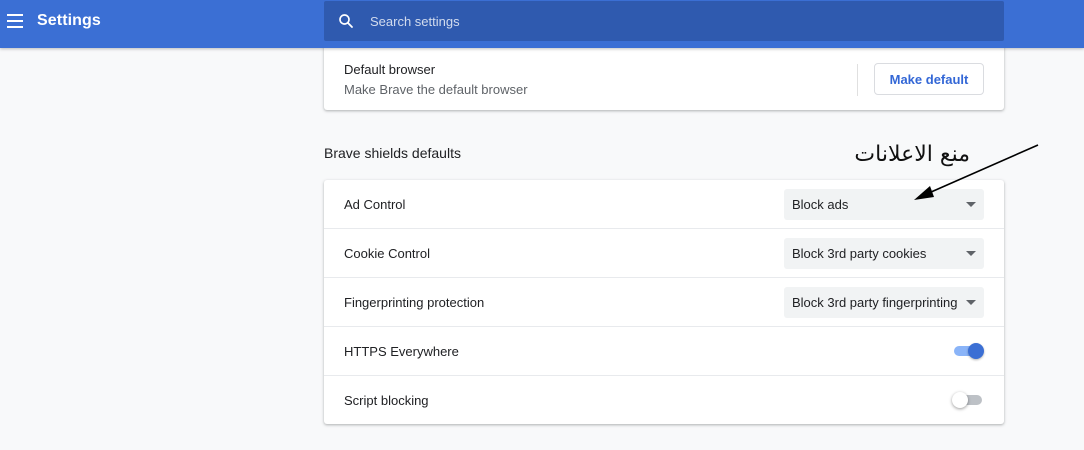  What do you see at coordinates (390, 69) in the screenshot?
I see `default-browser-title: Default browser` at bounding box center [390, 69].